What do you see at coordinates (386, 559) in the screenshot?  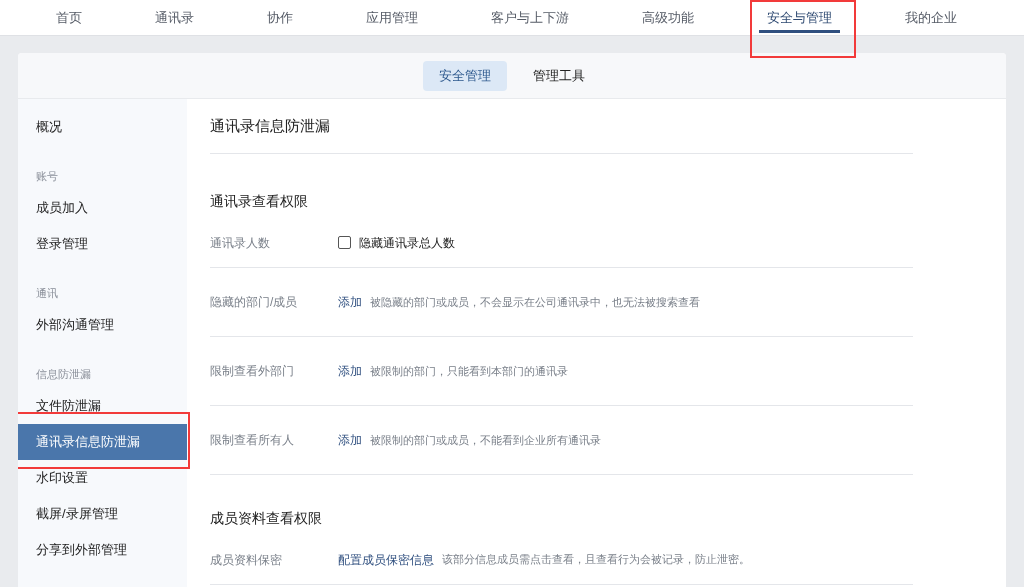 I see `action-link: 配置成员保密信息` at bounding box center [386, 559].